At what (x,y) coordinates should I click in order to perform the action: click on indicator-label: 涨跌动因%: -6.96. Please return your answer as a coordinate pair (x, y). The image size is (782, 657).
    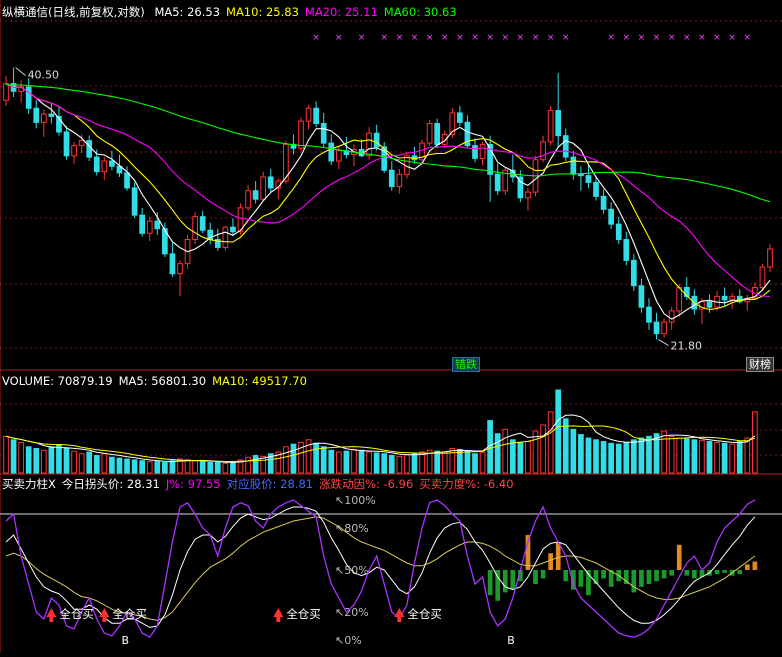
    Looking at the image, I should click on (366, 484).